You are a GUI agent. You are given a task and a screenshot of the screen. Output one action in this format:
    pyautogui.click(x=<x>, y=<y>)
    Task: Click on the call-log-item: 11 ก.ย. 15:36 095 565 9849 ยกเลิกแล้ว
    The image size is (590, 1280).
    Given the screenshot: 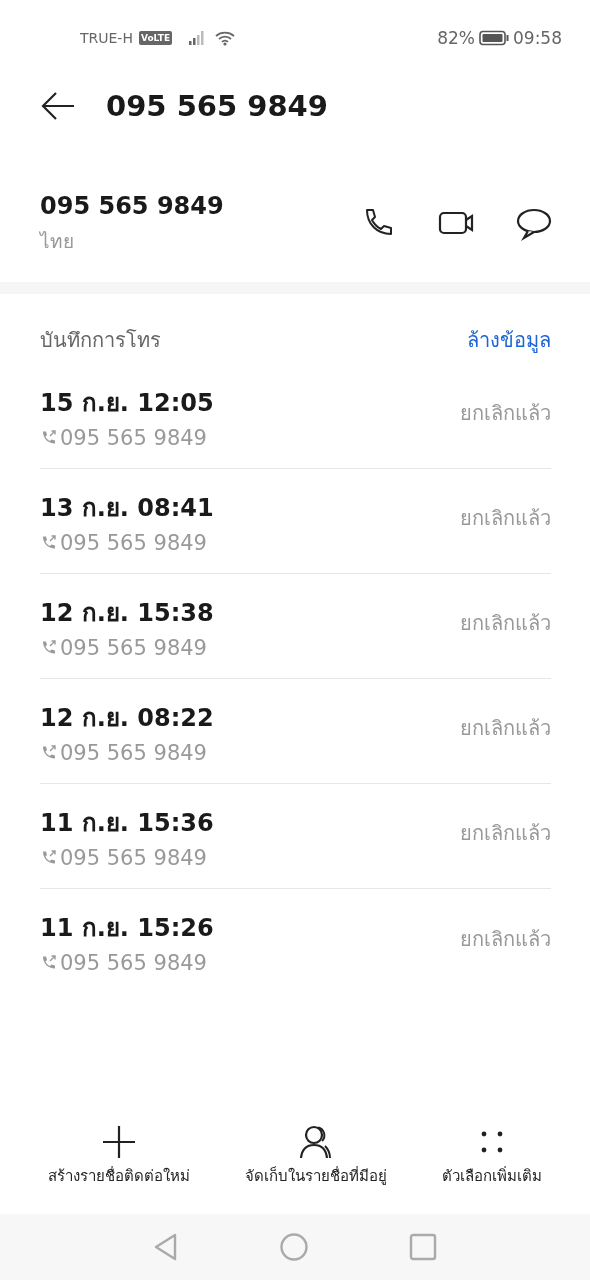 What is the action you would take?
    pyautogui.click(x=295, y=836)
    